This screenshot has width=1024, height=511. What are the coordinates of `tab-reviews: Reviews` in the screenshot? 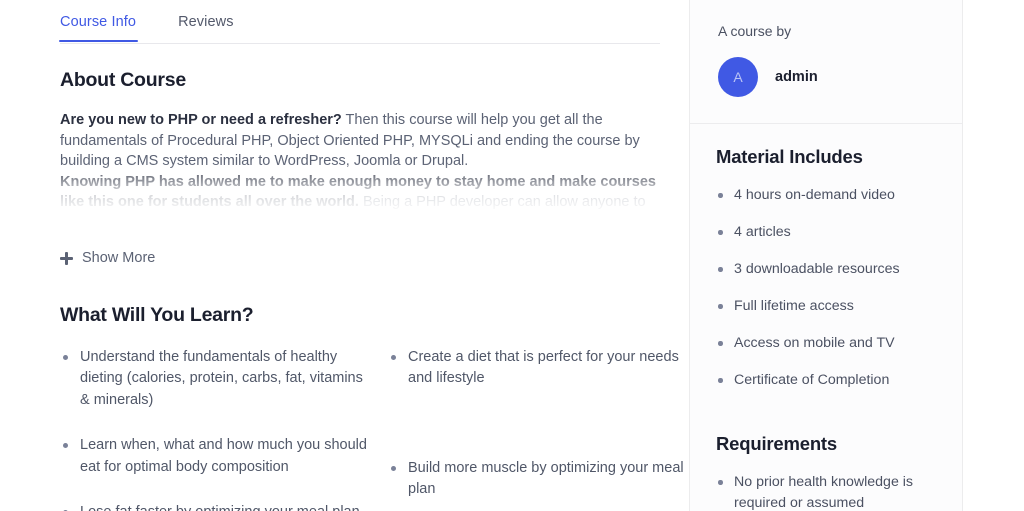 It's located at (206, 27).